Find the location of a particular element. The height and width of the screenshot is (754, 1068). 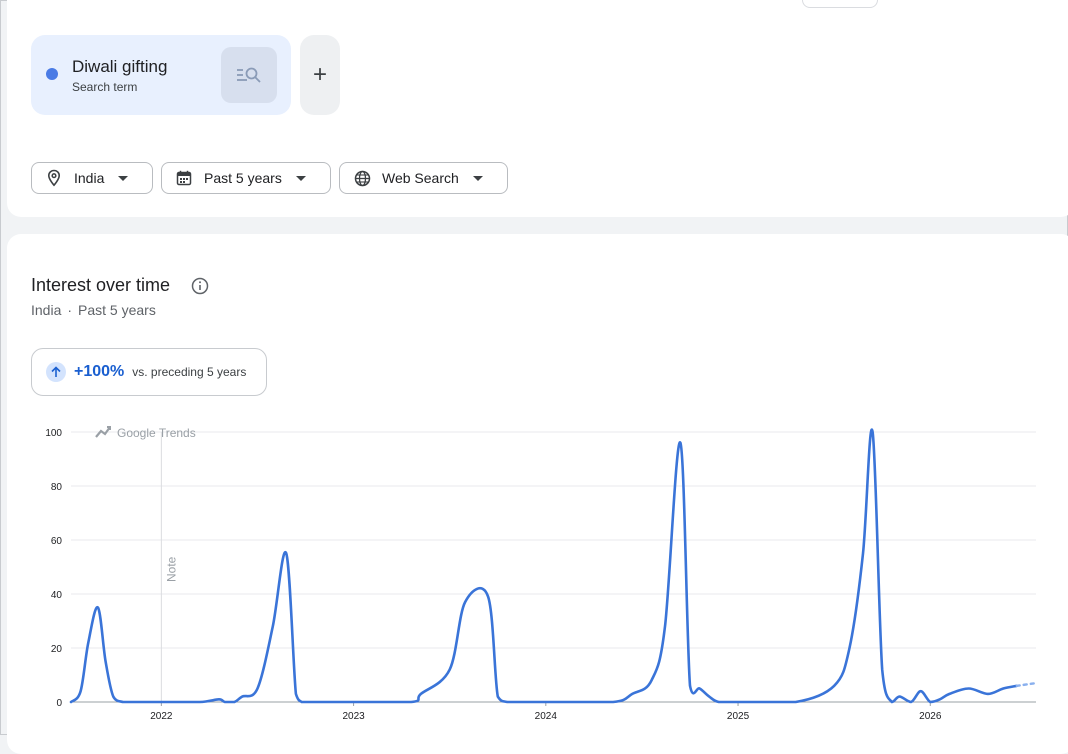

x-tick-label: 2026 is located at coordinates (930, 716).